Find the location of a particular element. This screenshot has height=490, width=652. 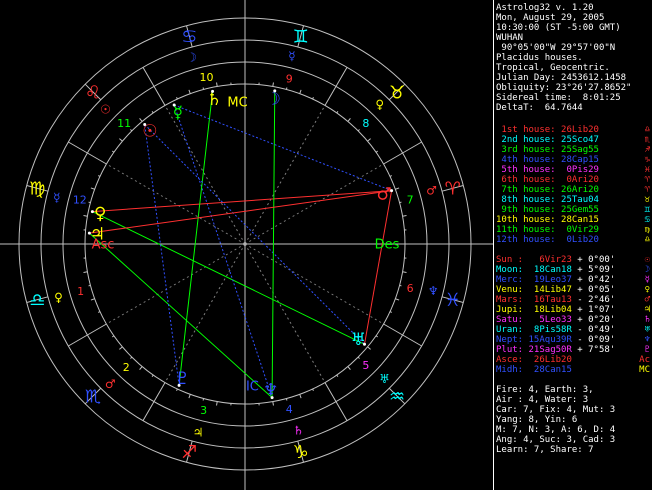

house-cusp-value: 0Pis29 is located at coordinates (580, 170).